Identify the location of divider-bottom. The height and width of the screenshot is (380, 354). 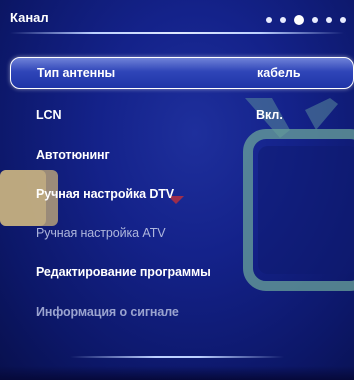
(177, 357).